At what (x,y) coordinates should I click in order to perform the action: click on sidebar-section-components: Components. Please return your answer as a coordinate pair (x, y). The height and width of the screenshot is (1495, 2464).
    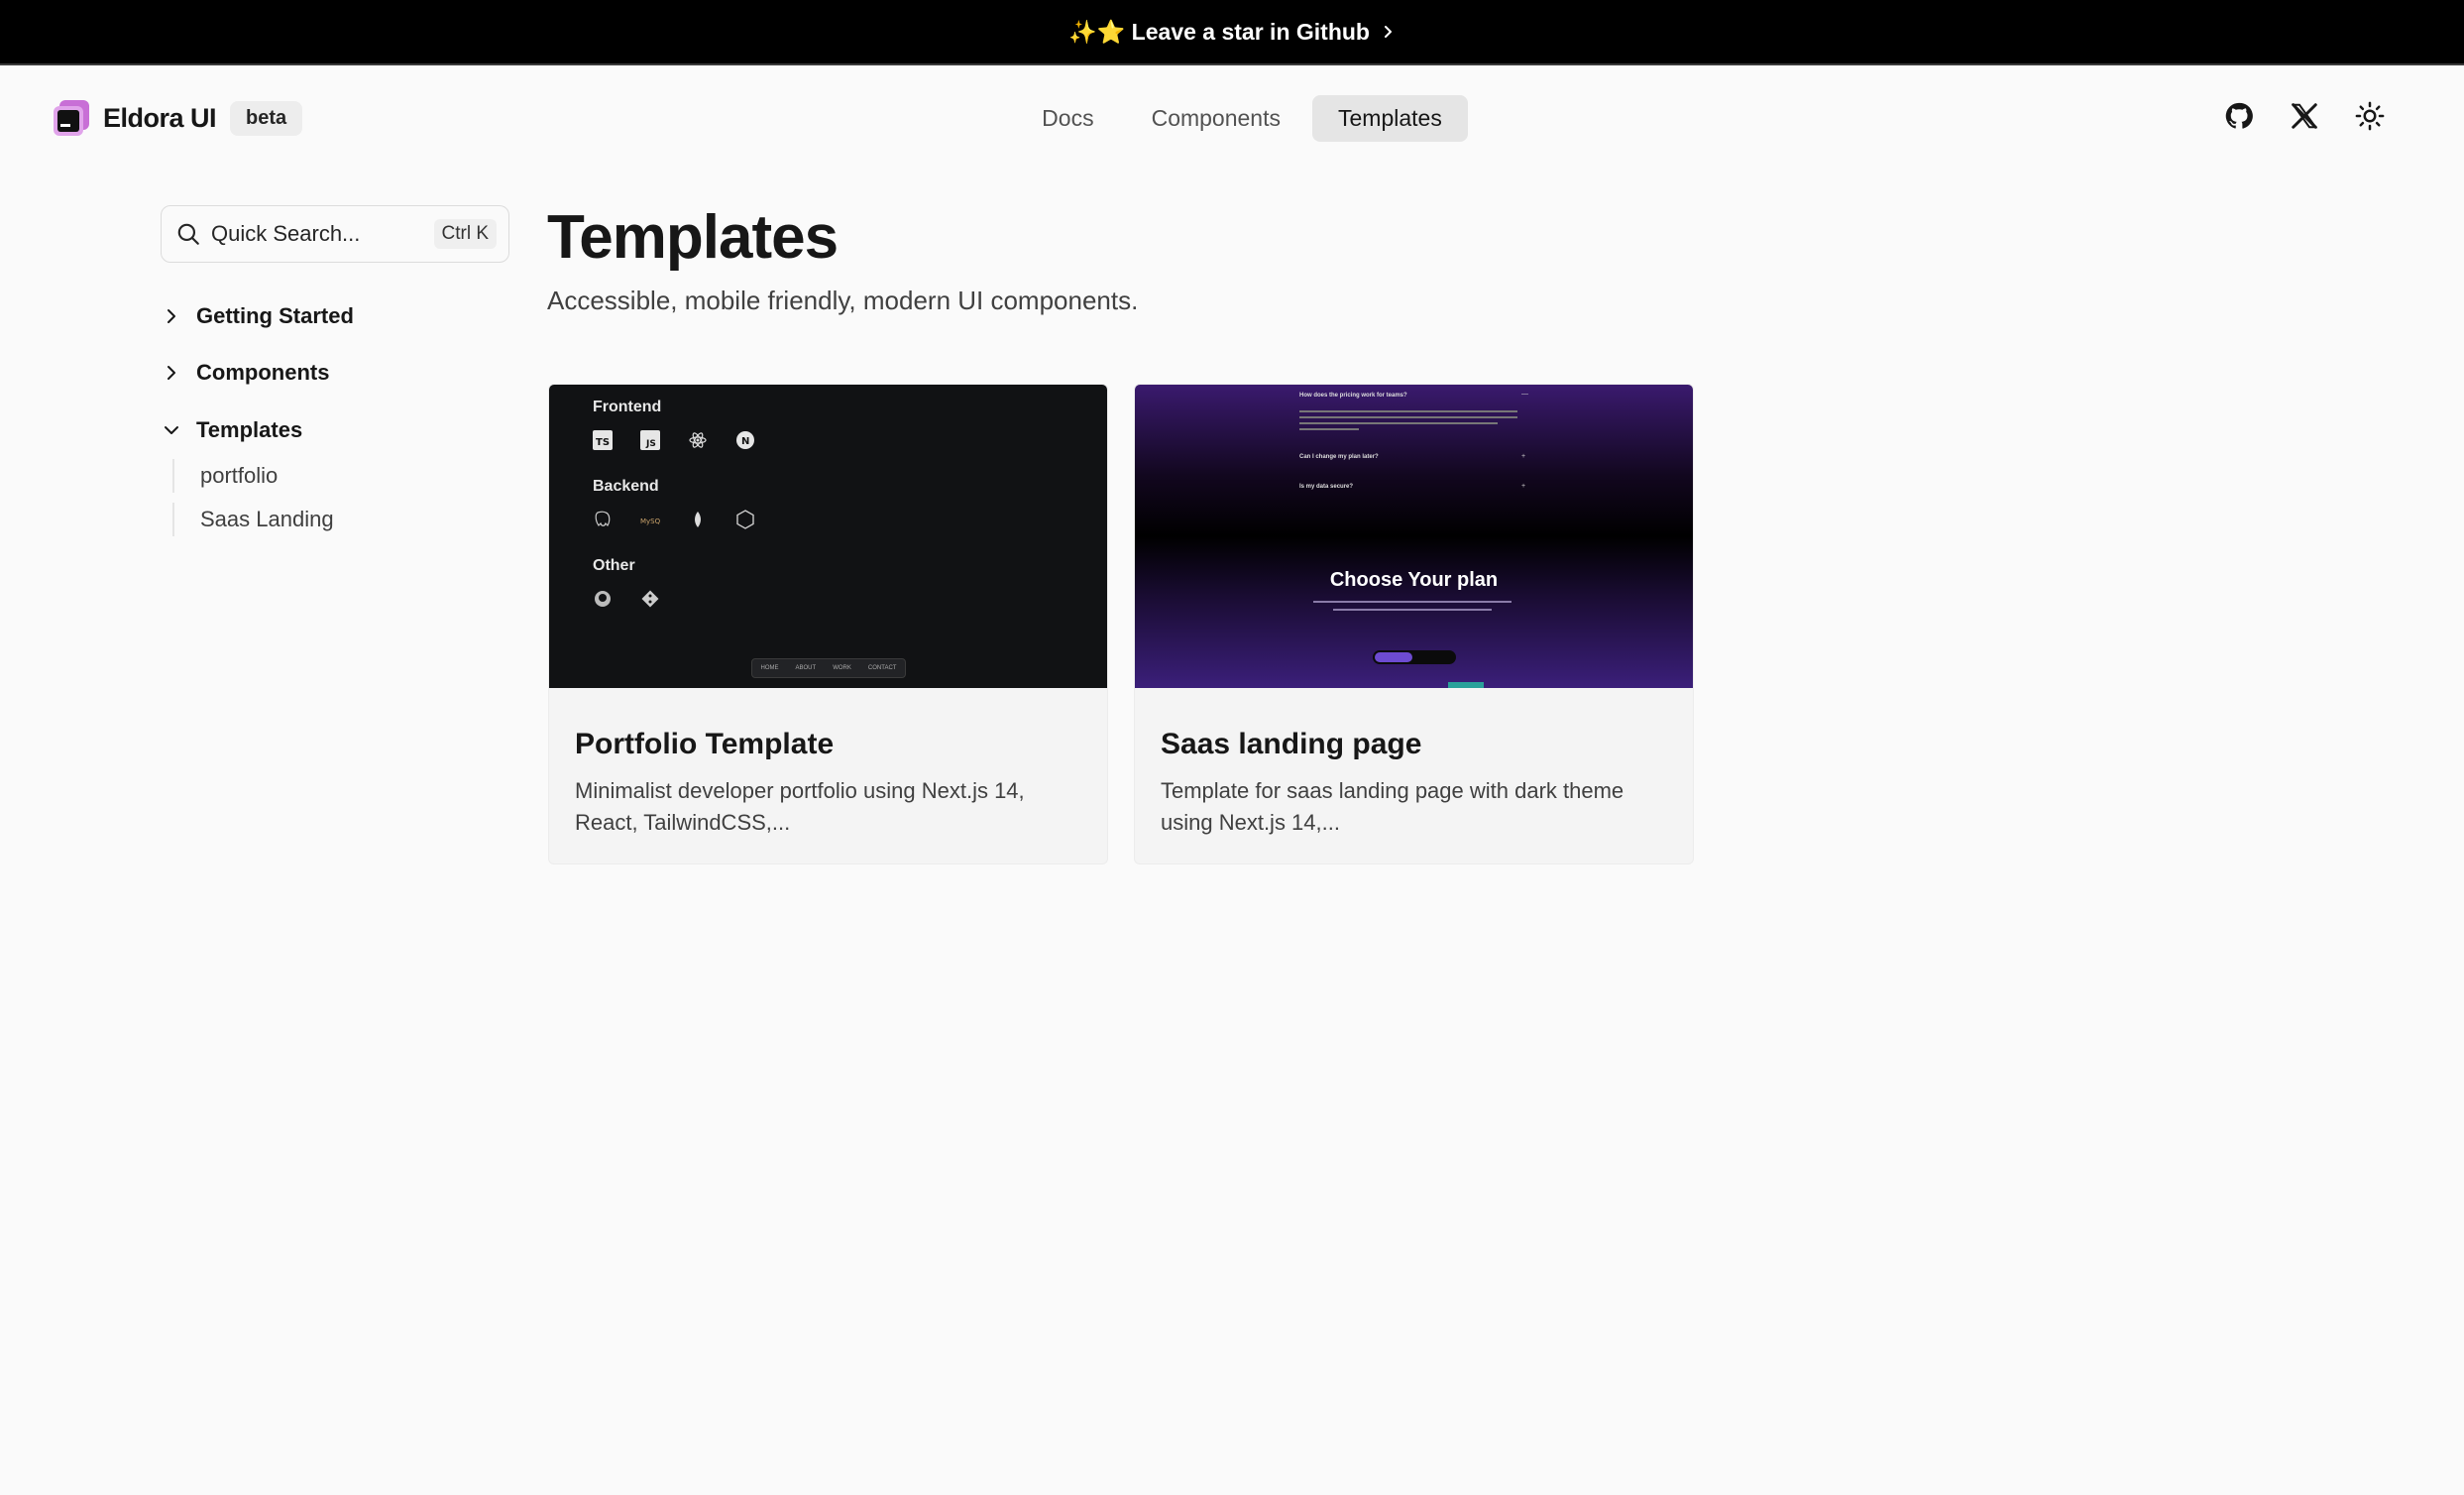
    Looking at the image, I should click on (245, 373).